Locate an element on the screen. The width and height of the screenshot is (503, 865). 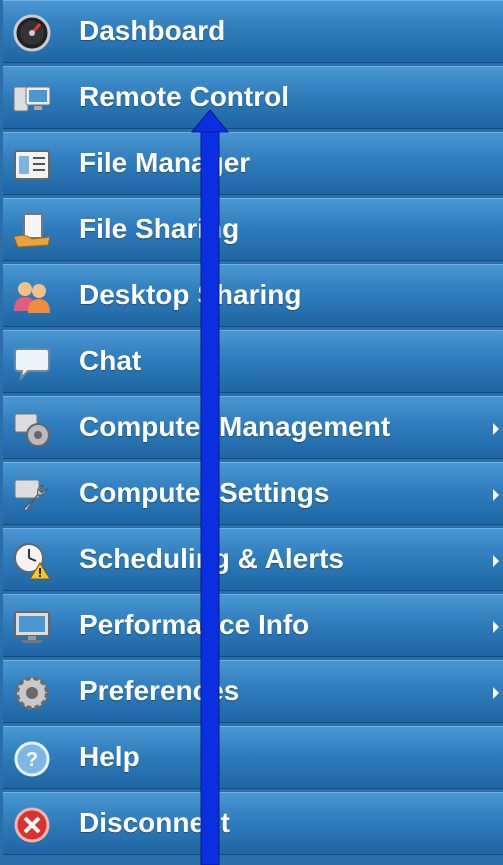
menu-item-label: File Manager is located at coordinates (165, 162).